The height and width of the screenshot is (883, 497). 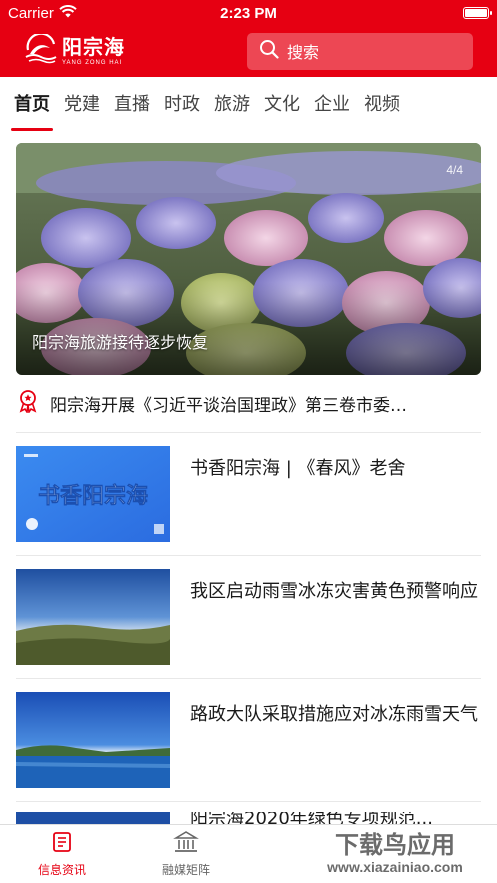 I want to click on hero-caption: 阳宗海旅游接待逐步恢复, so click(x=120, y=342).